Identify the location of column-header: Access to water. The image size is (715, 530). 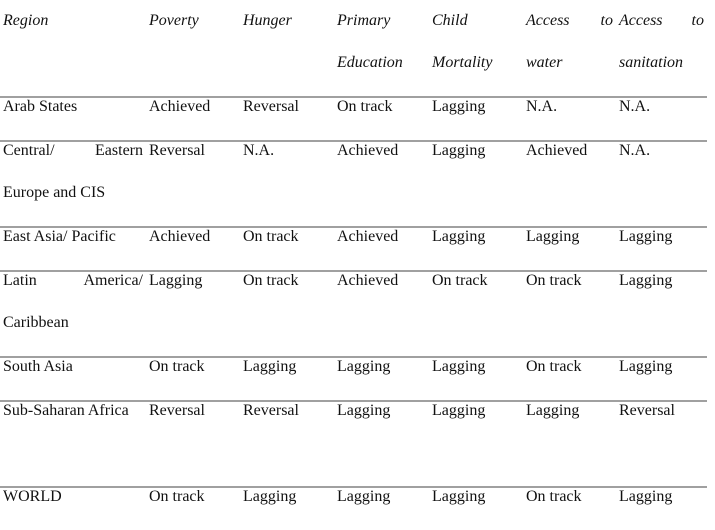
(569, 41).